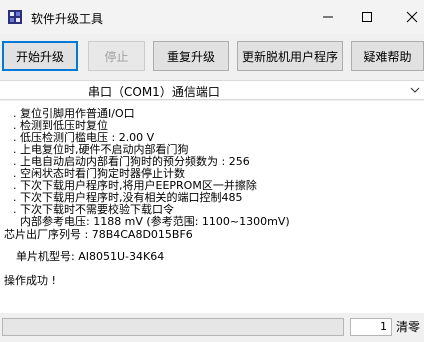  What do you see at coordinates (154, 92) in the screenshot?
I see `port-select-value: 串口（COM1）通信端口` at bounding box center [154, 92].